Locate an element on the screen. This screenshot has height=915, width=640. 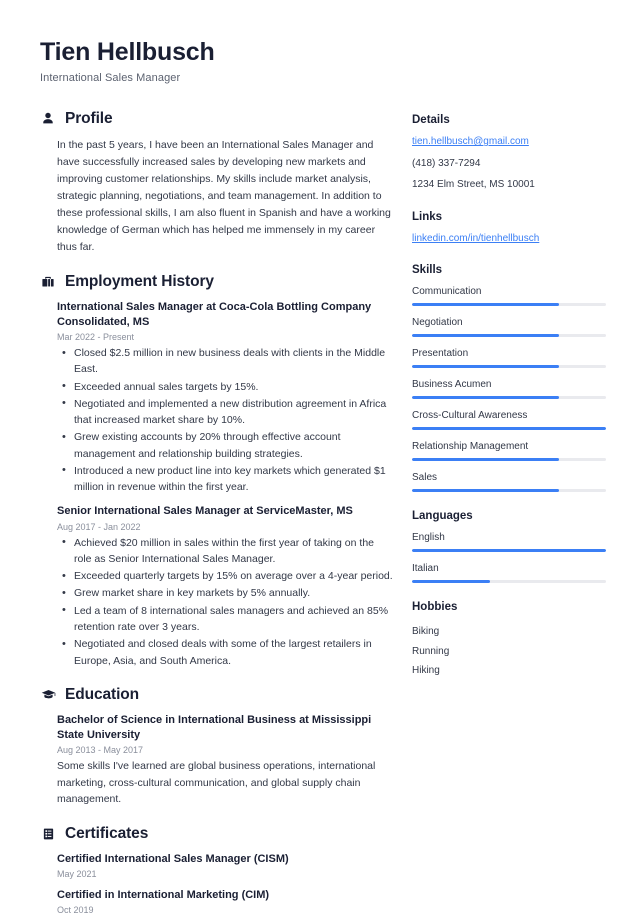
hobby-item: Running is located at coordinates (431, 651).